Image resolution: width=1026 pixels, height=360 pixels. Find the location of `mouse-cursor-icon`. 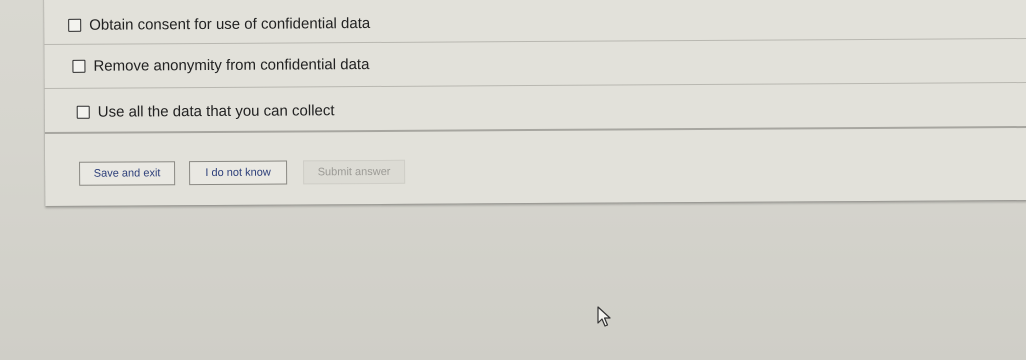

mouse-cursor-icon is located at coordinates (604, 316).